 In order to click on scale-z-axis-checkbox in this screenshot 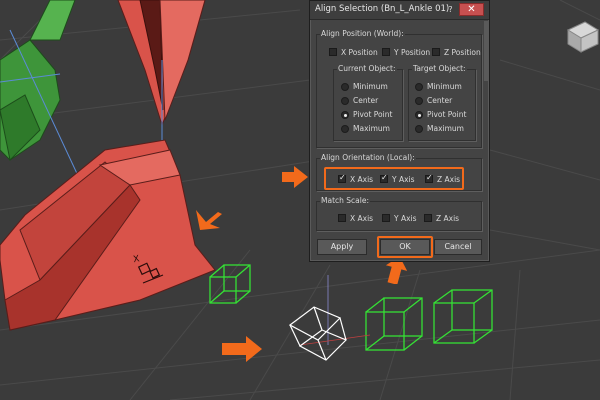, I will do `click(428, 218)`.